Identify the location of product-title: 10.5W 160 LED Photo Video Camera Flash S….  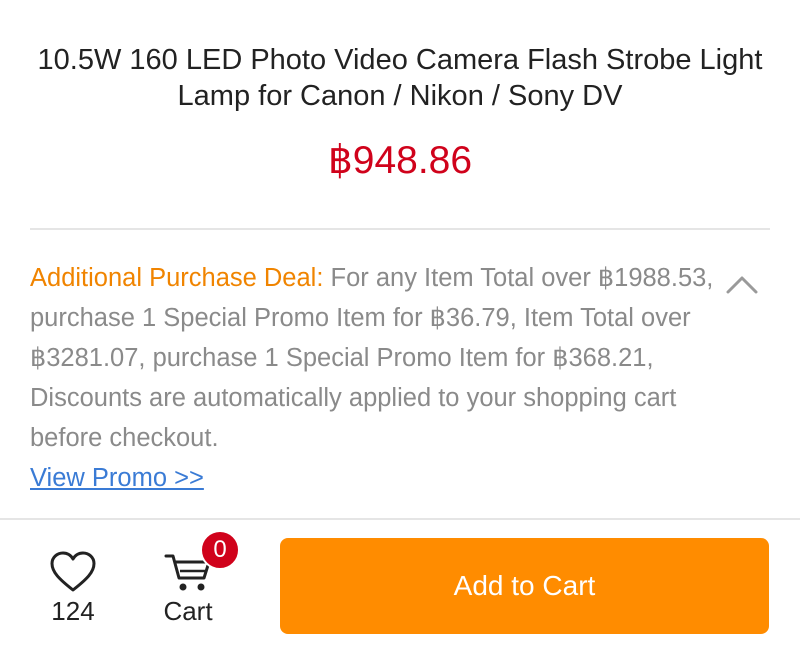
(400, 78).